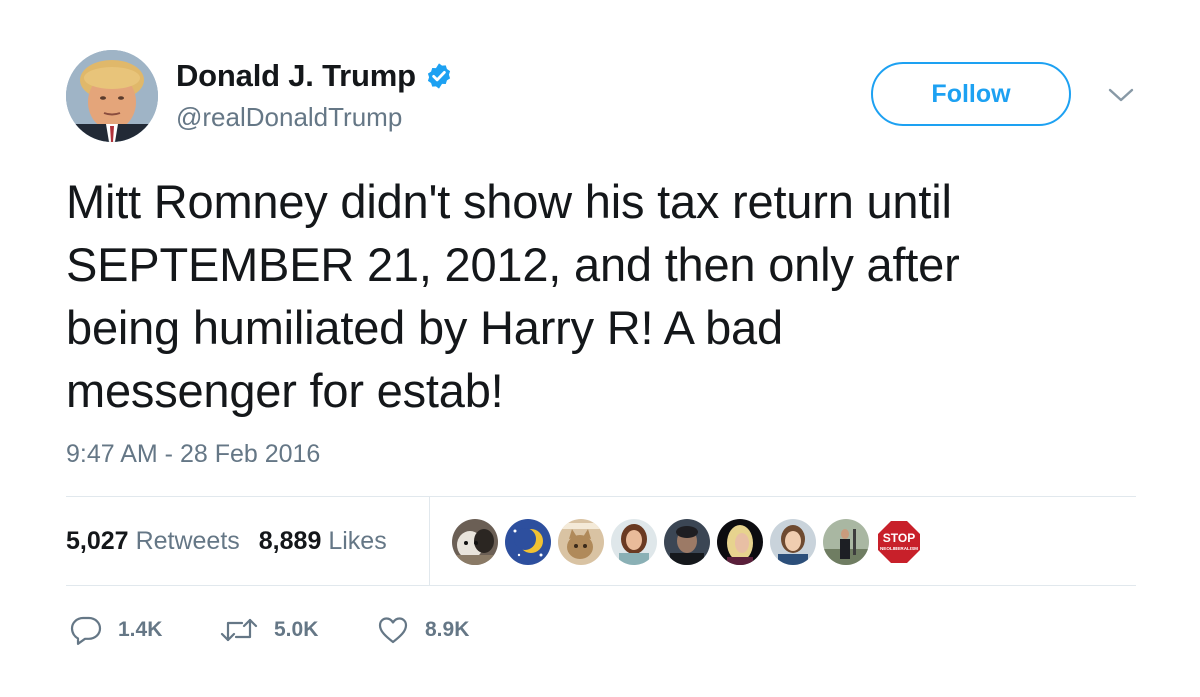 The width and height of the screenshot is (1200, 697). Describe the element at coordinates (357, 540) in the screenshot. I see `likes-label: Likes` at that location.